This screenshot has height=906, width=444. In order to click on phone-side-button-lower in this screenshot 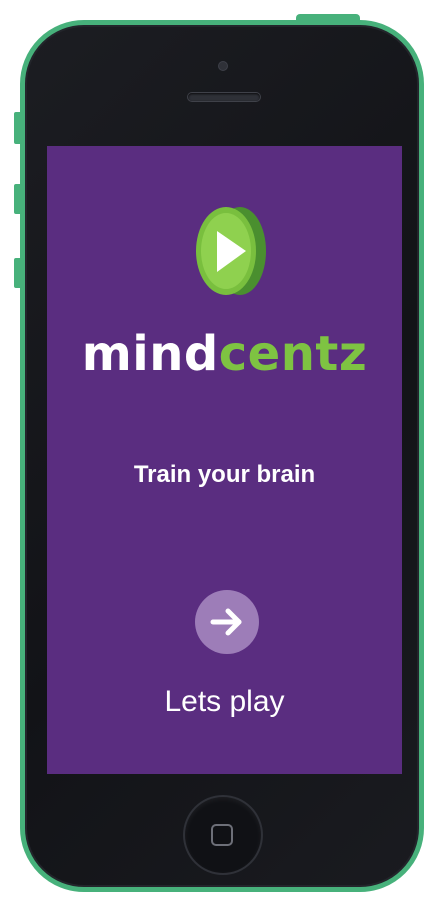, I will do `click(18, 273)`.